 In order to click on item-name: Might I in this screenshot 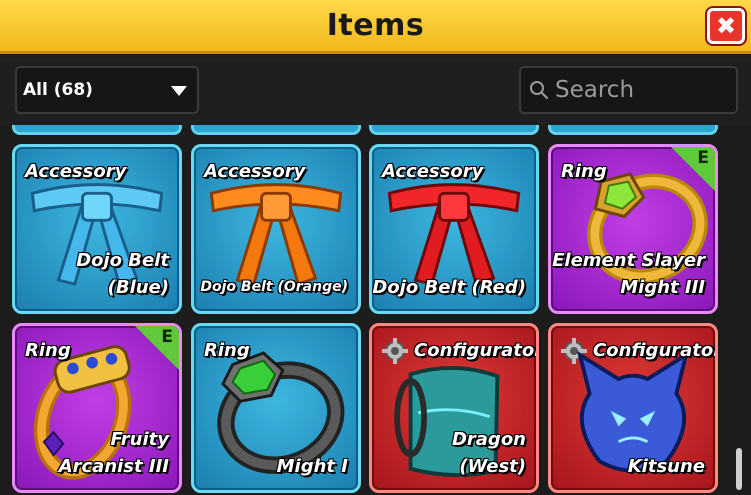, I will do `click(312, 466)`.